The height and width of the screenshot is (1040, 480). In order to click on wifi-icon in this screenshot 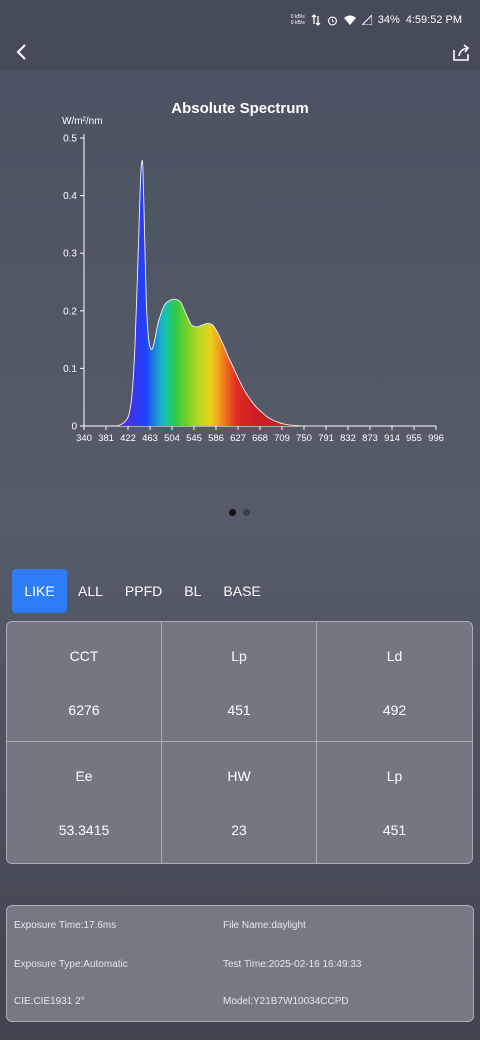, I will do `click(349, 20)`.